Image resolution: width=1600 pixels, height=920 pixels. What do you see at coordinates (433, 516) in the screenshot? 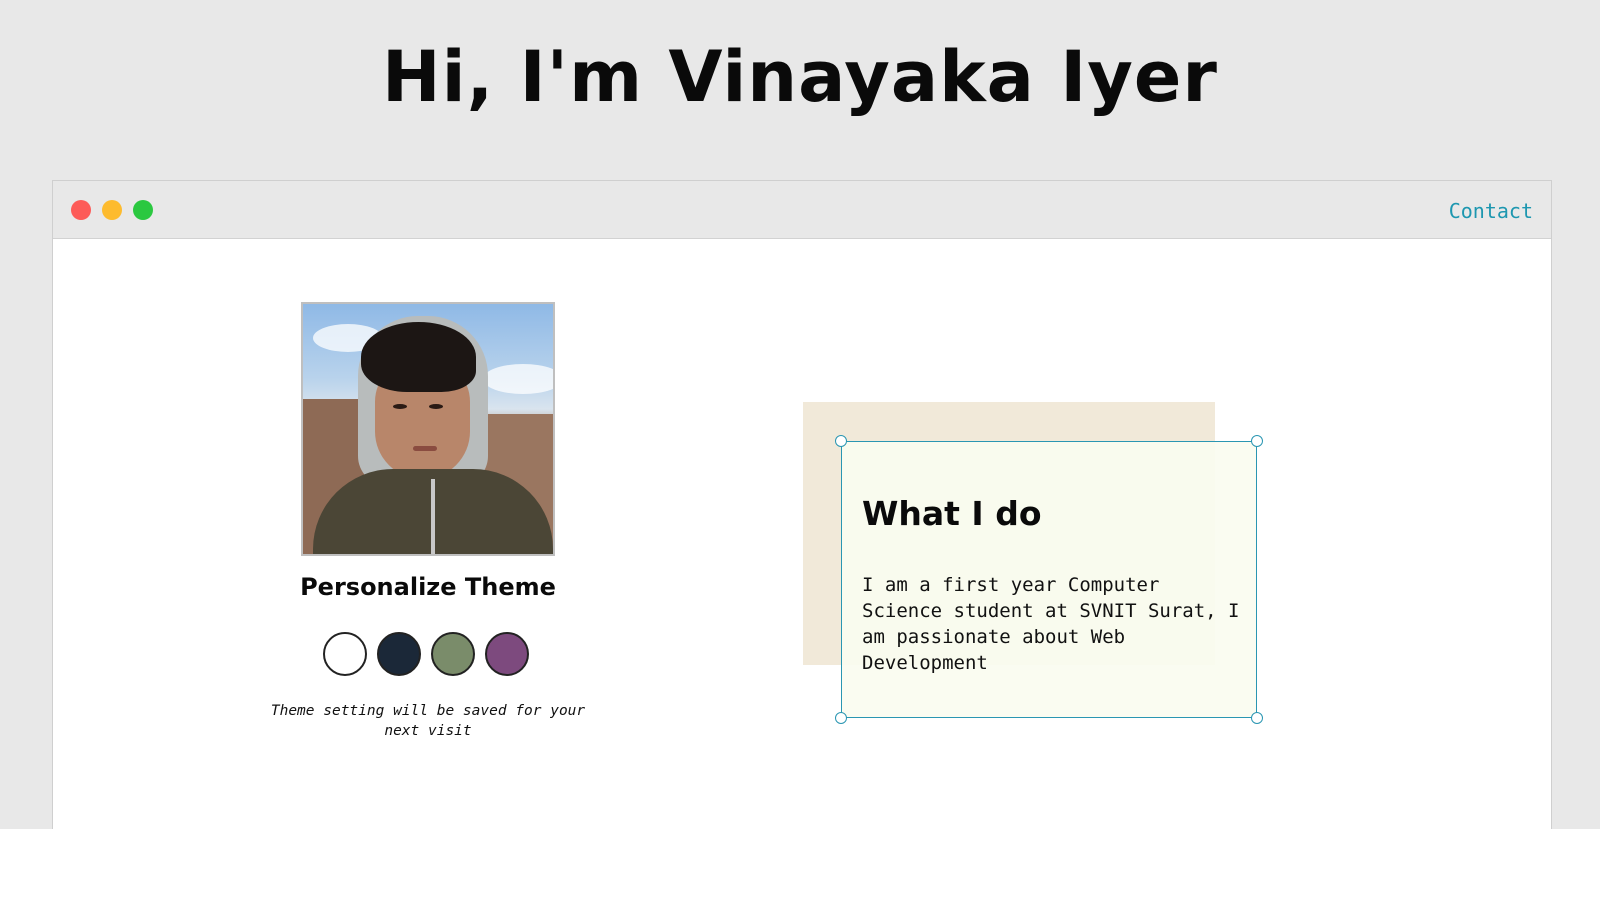
I see `zipper-shape` at bounding box center [433, 516].